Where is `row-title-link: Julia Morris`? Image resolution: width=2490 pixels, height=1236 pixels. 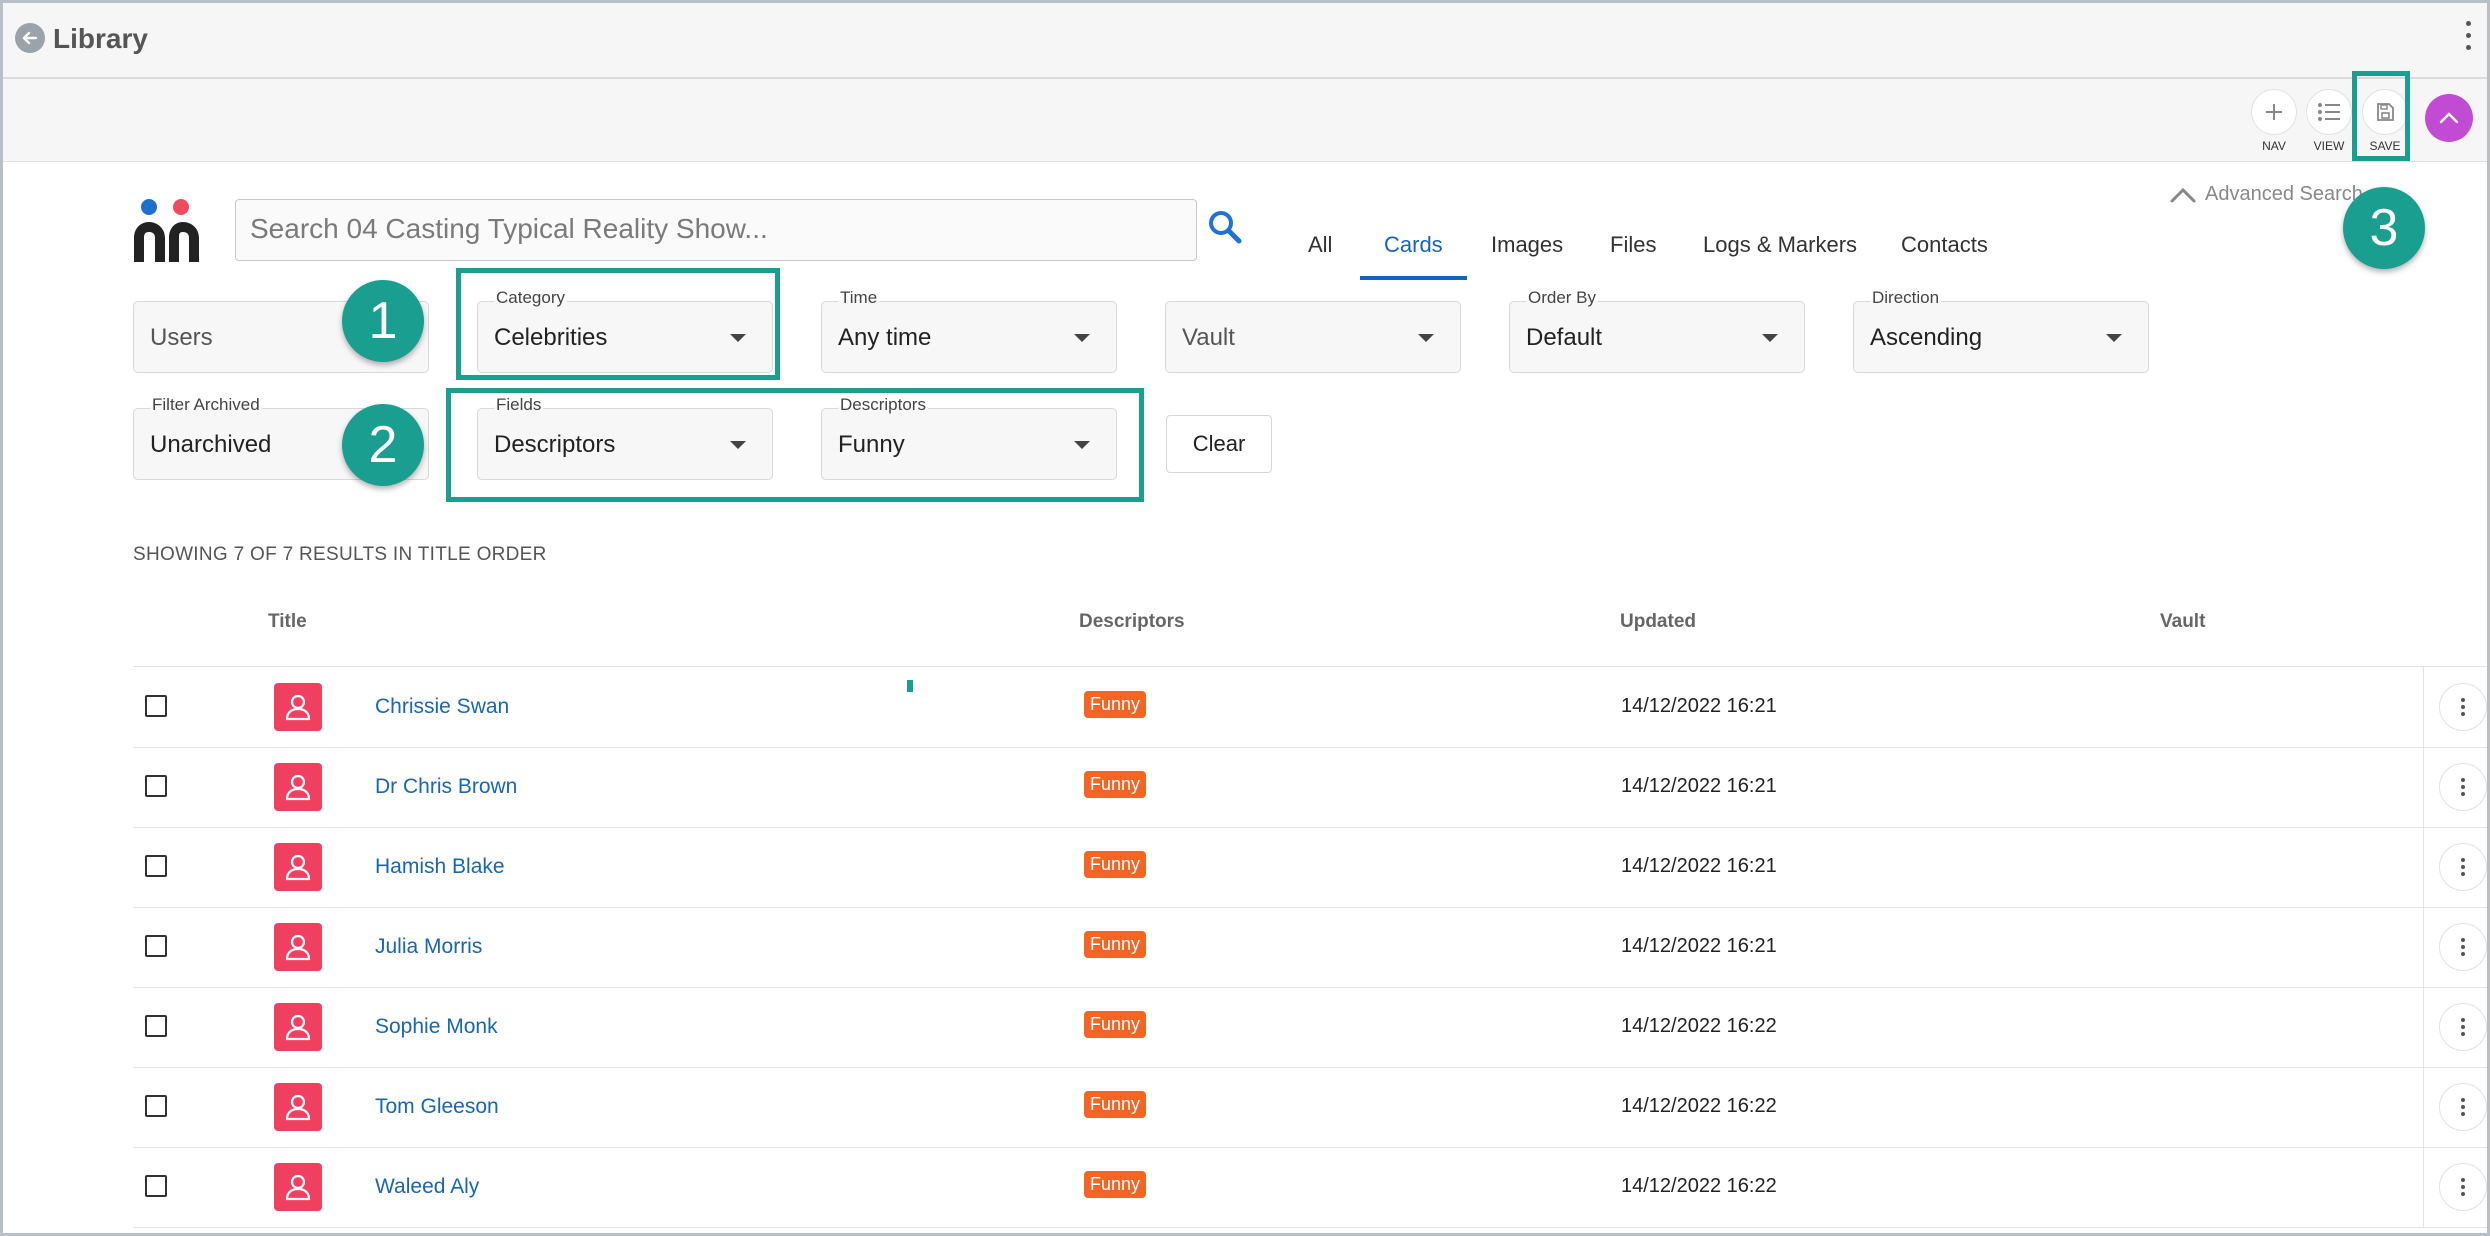
row-title-link: Julia Morris is located at coordinates (428, 947).